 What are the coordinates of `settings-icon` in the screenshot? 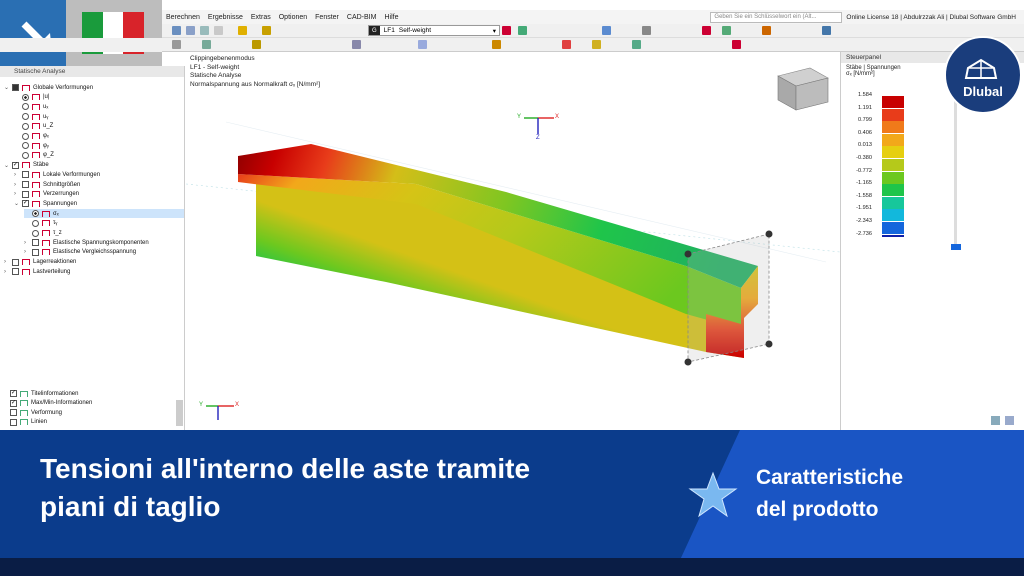 It's located at (1009, 420).